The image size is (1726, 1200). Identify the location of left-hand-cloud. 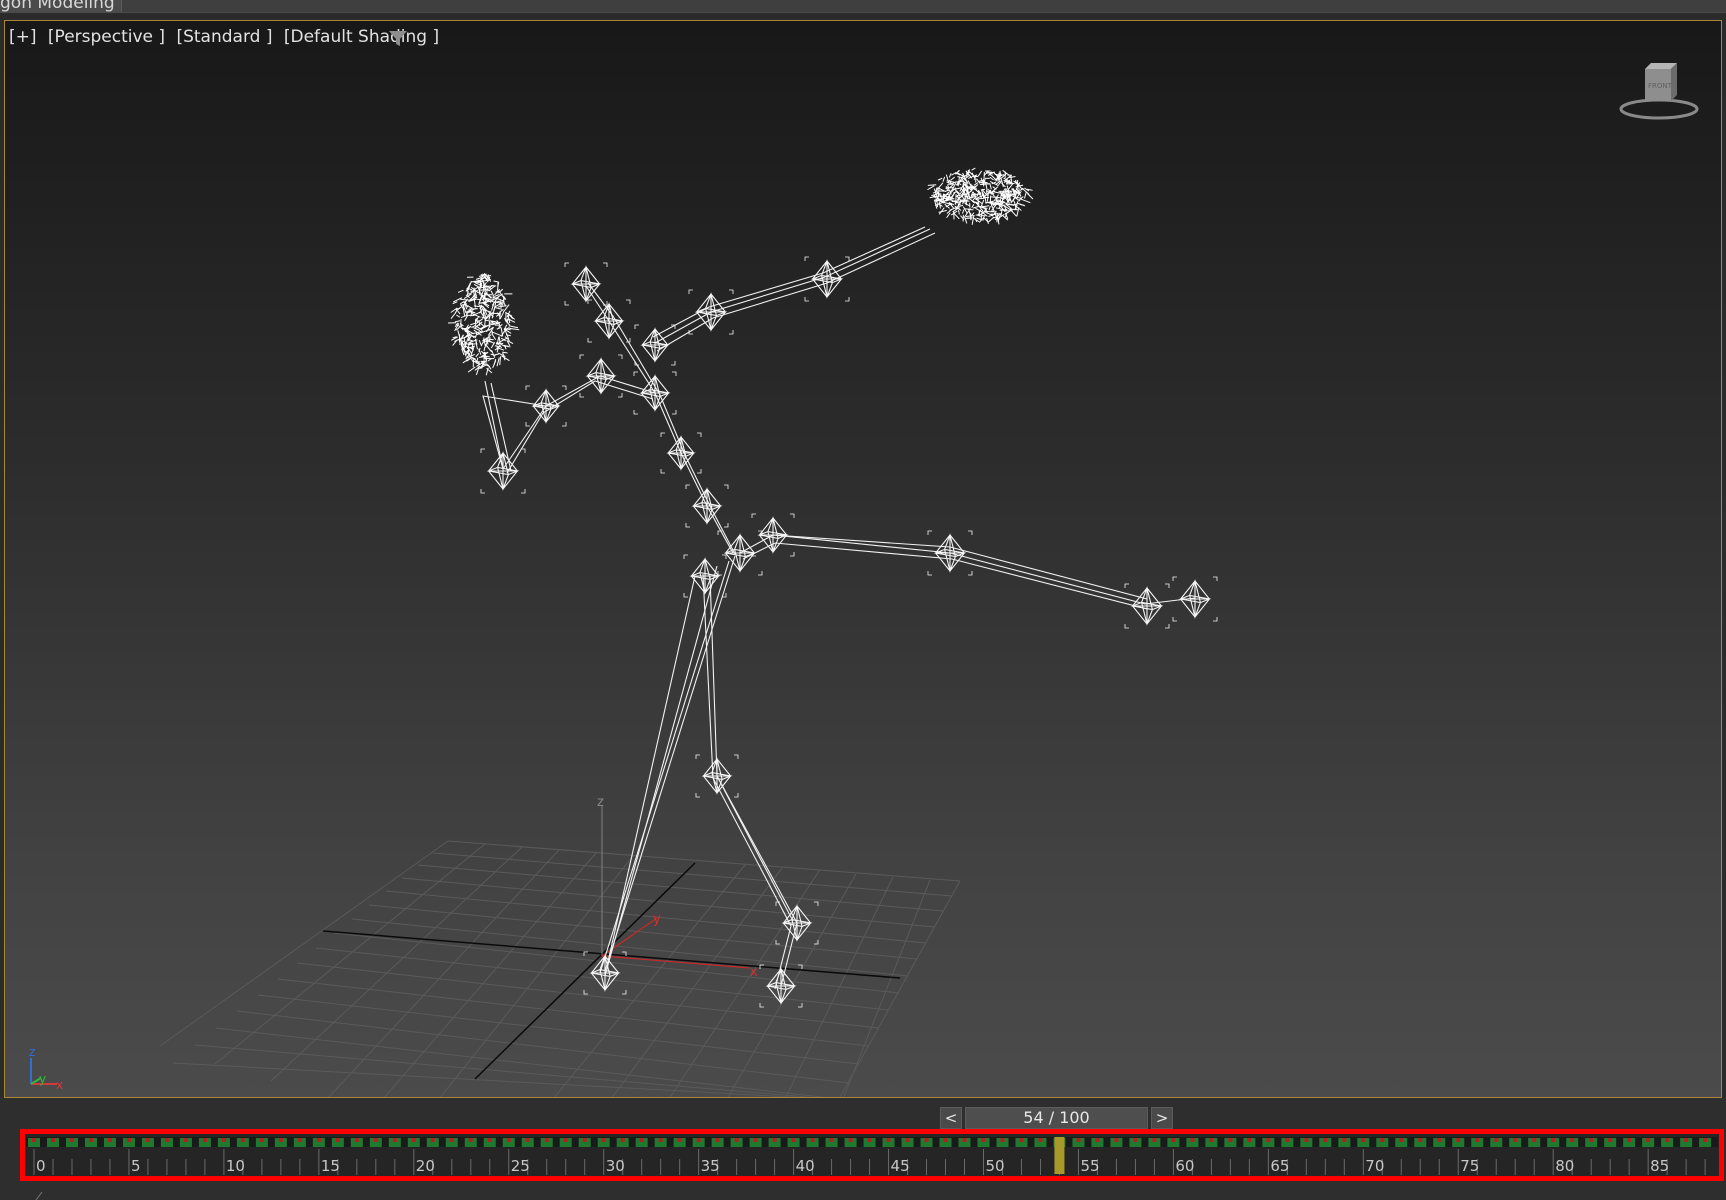
(483, 324).